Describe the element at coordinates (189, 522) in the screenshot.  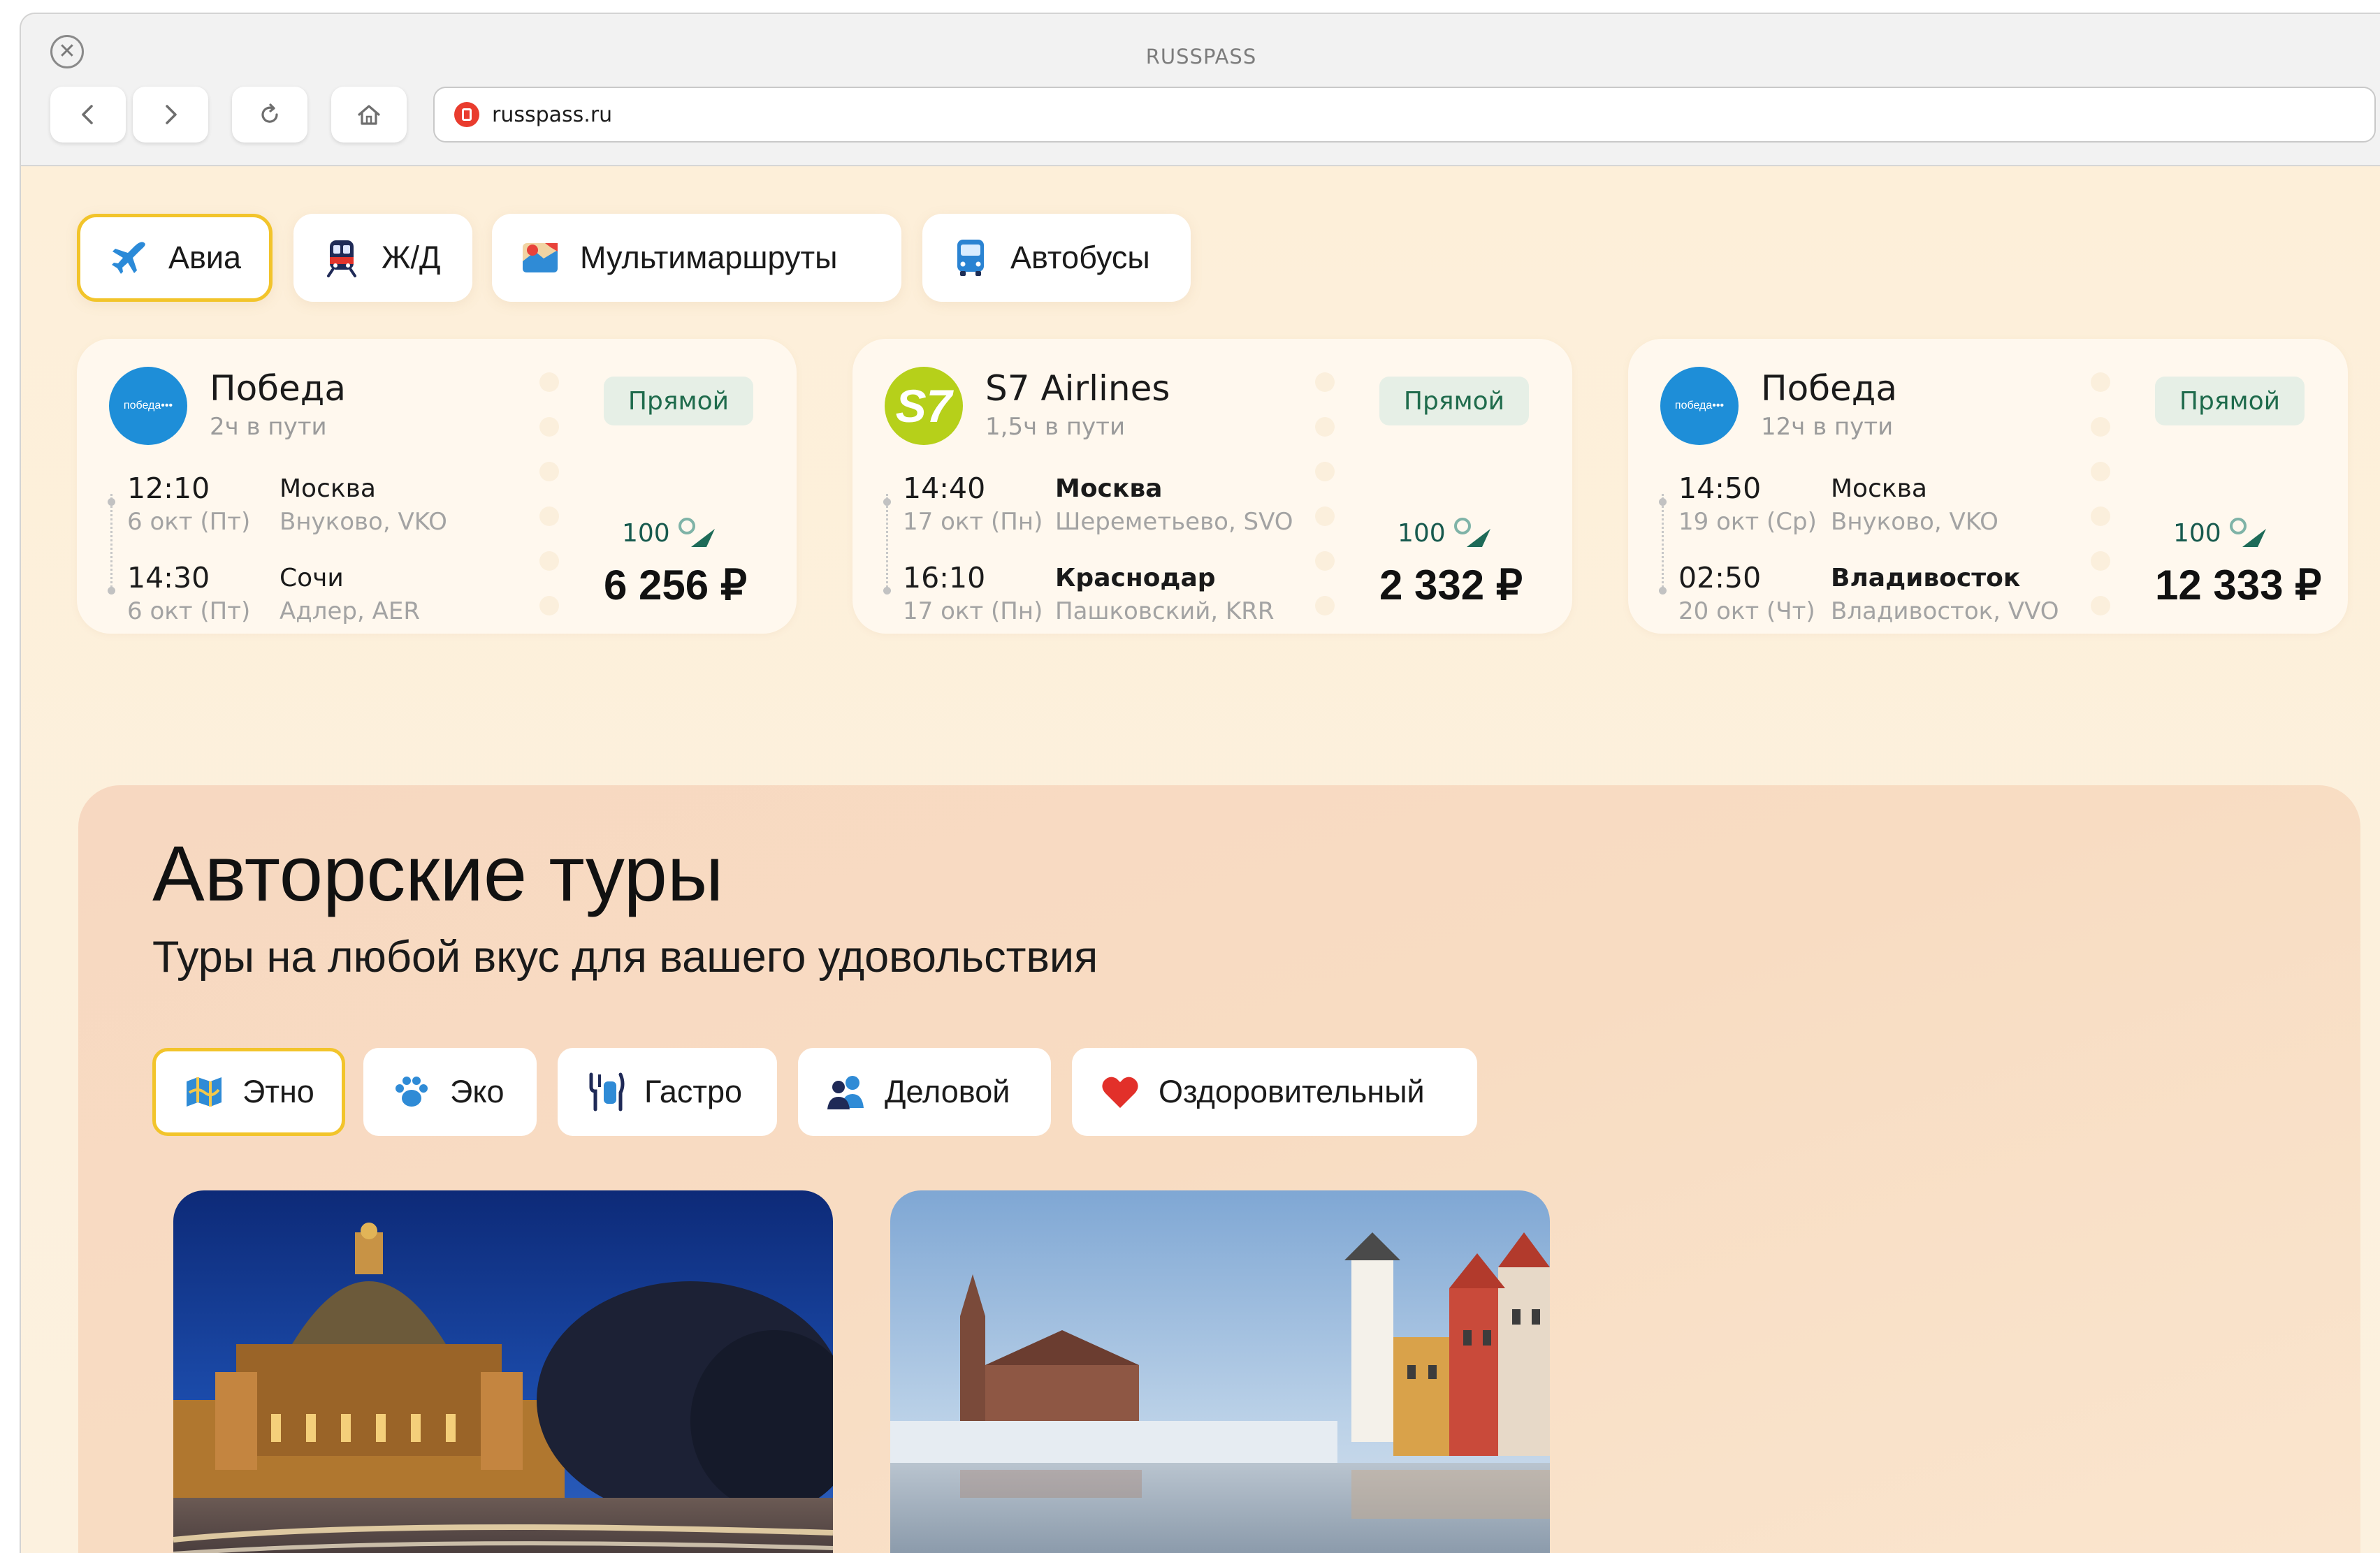
I see `departure-date: 6 окт (Пт)` at that location.